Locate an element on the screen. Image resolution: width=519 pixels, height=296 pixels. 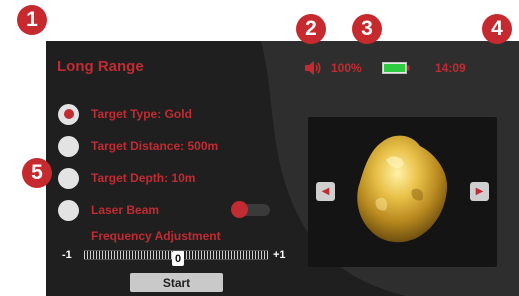
gold-nugget-image is located at coordinates (402, 189).